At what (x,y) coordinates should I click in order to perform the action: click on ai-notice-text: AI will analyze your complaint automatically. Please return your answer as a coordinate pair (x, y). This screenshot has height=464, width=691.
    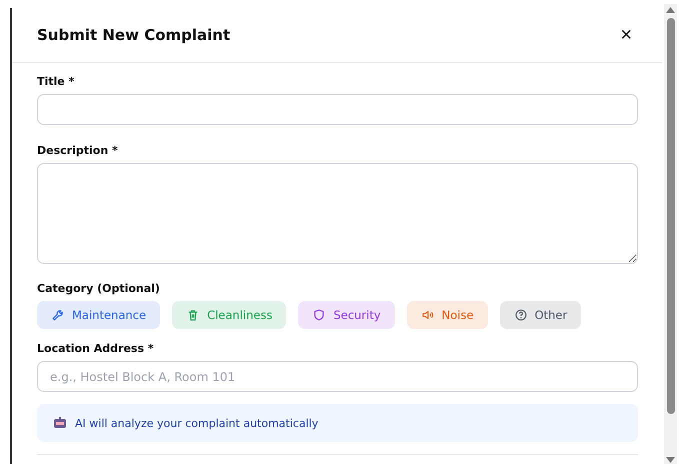
    Looking at the image, I should click on (196, 423).